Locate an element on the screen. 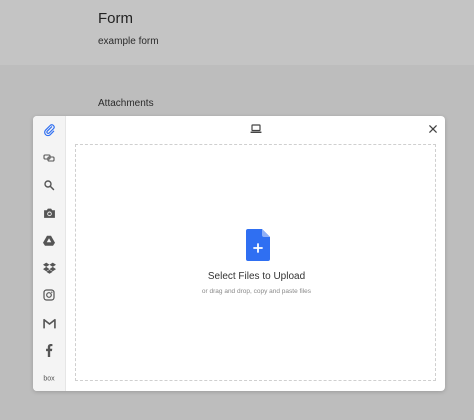  source-web-search is located at coordinates (49, 185).